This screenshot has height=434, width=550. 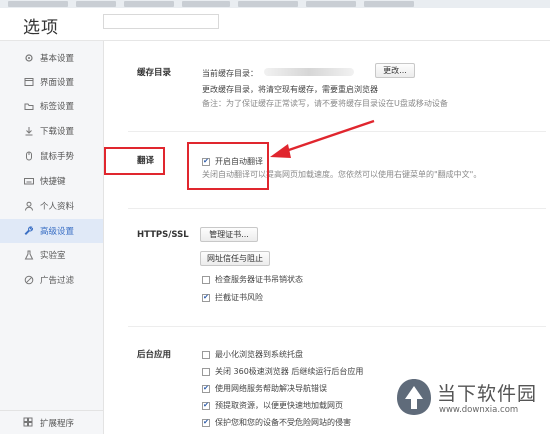 I want to click on minimize-to-tray-checkbox, so click(x=206, y=354).